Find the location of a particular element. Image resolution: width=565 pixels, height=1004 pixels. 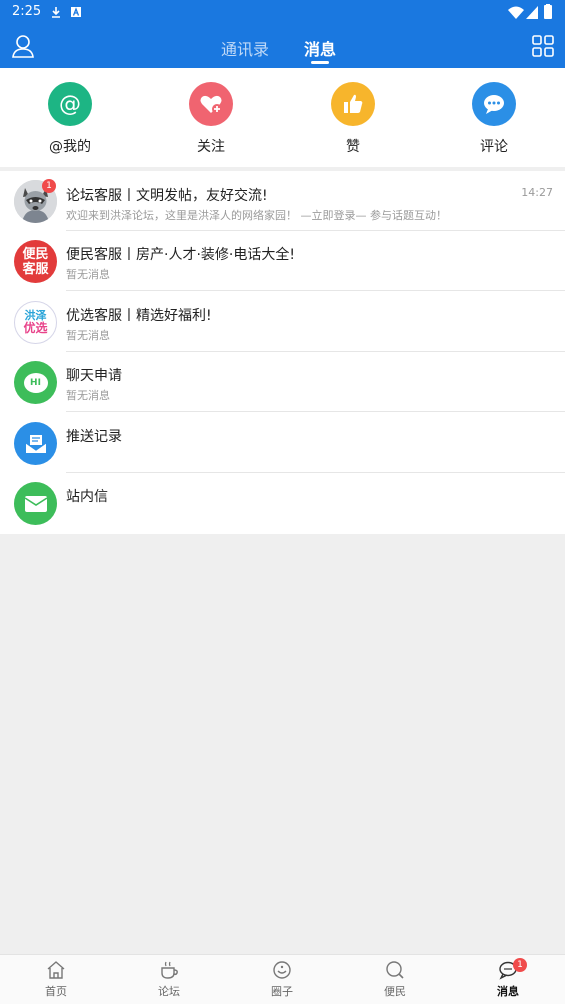

push-inbox-icon is located at coordinates (35, 443).